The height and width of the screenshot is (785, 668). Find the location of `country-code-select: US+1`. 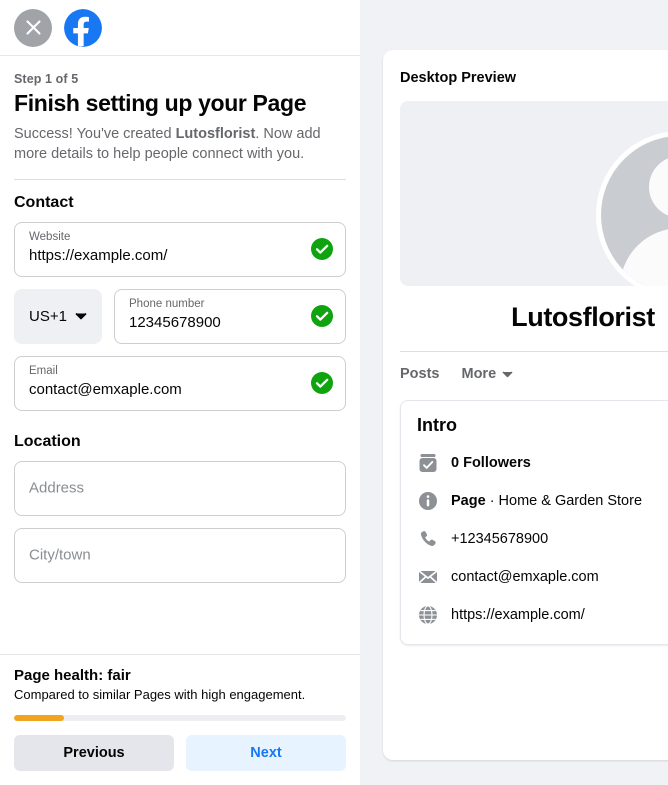

country-code-select: US+1 is located at coordinates (58, 316).